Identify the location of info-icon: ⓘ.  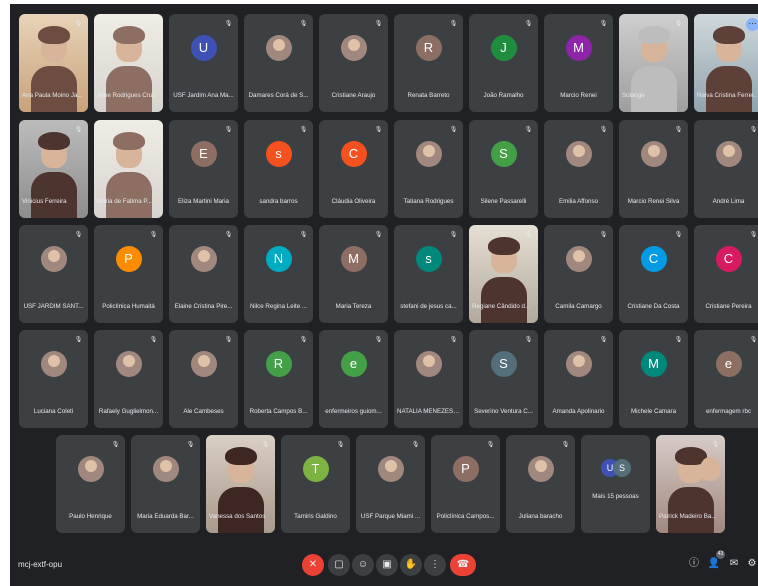
(694, 564).